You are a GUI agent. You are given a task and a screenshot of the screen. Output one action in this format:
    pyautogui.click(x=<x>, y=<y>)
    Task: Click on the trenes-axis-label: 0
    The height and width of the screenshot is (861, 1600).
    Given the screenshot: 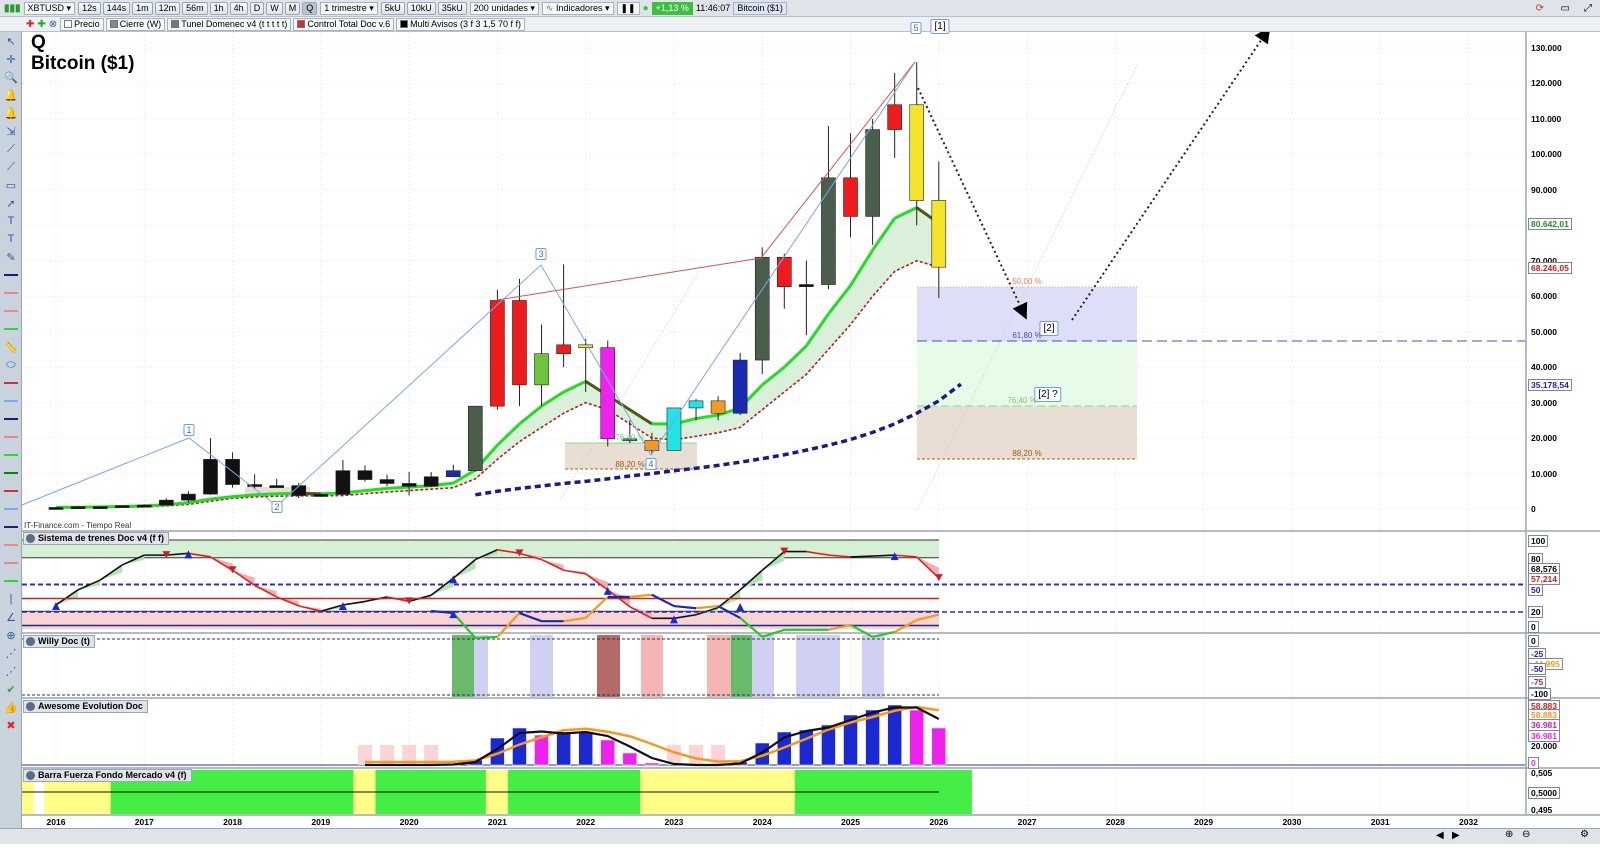 What is the action you would take?
    pyautogui.click(x=1533, y=627)
    